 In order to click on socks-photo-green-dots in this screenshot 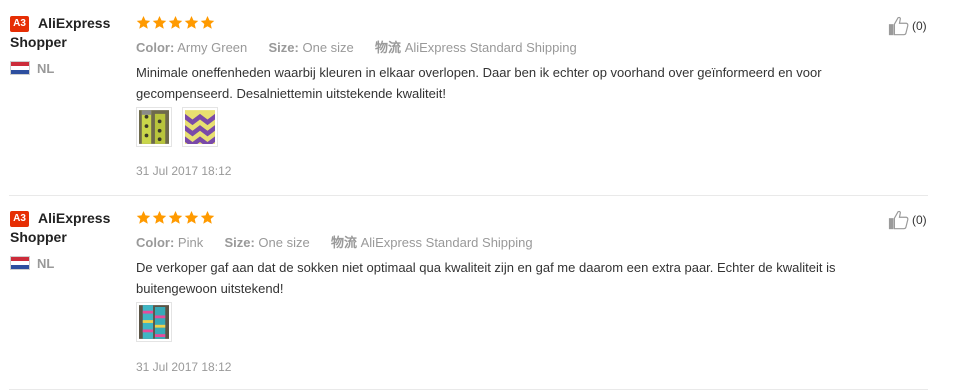, I will do `click(154, 127)`.